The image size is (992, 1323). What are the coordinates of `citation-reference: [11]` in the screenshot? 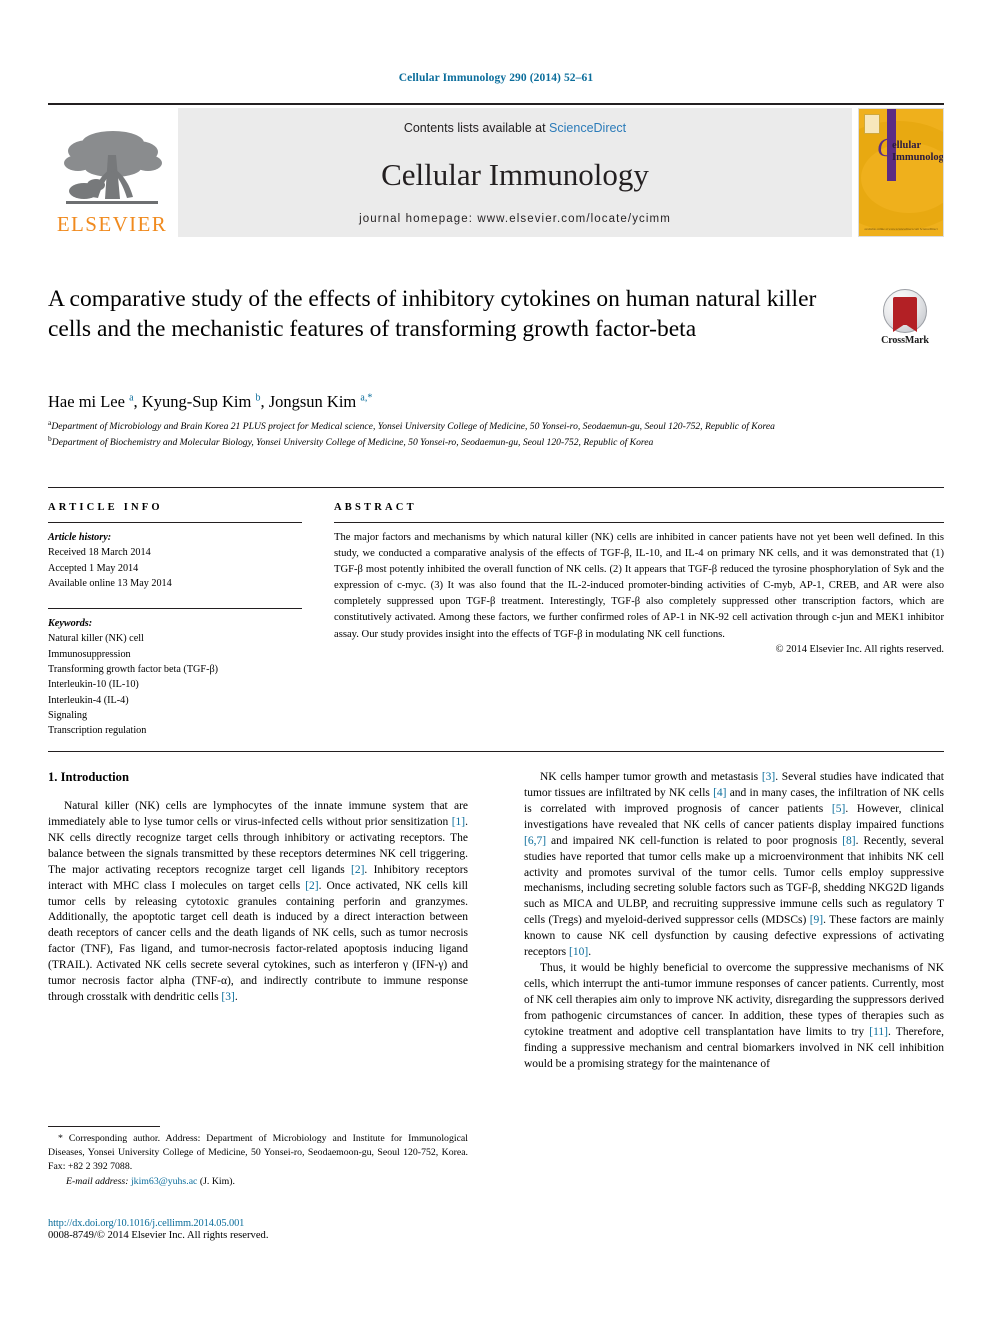 It's located at (878, 1032).